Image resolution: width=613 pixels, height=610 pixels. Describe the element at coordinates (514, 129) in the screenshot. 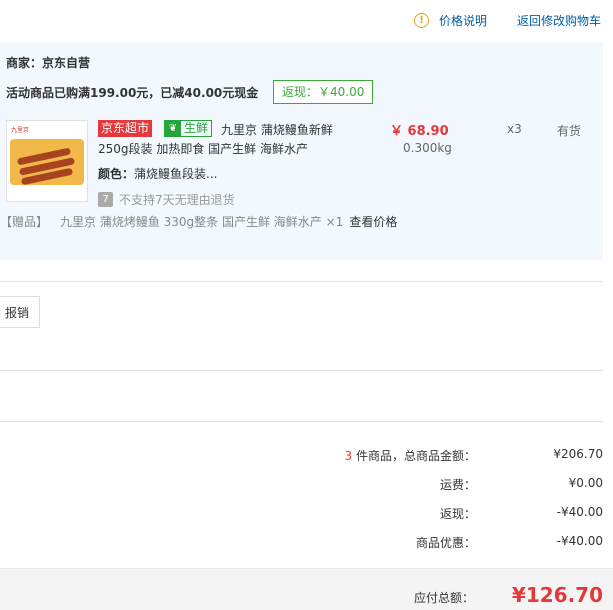

I see `product-quantity: x3` at that location.